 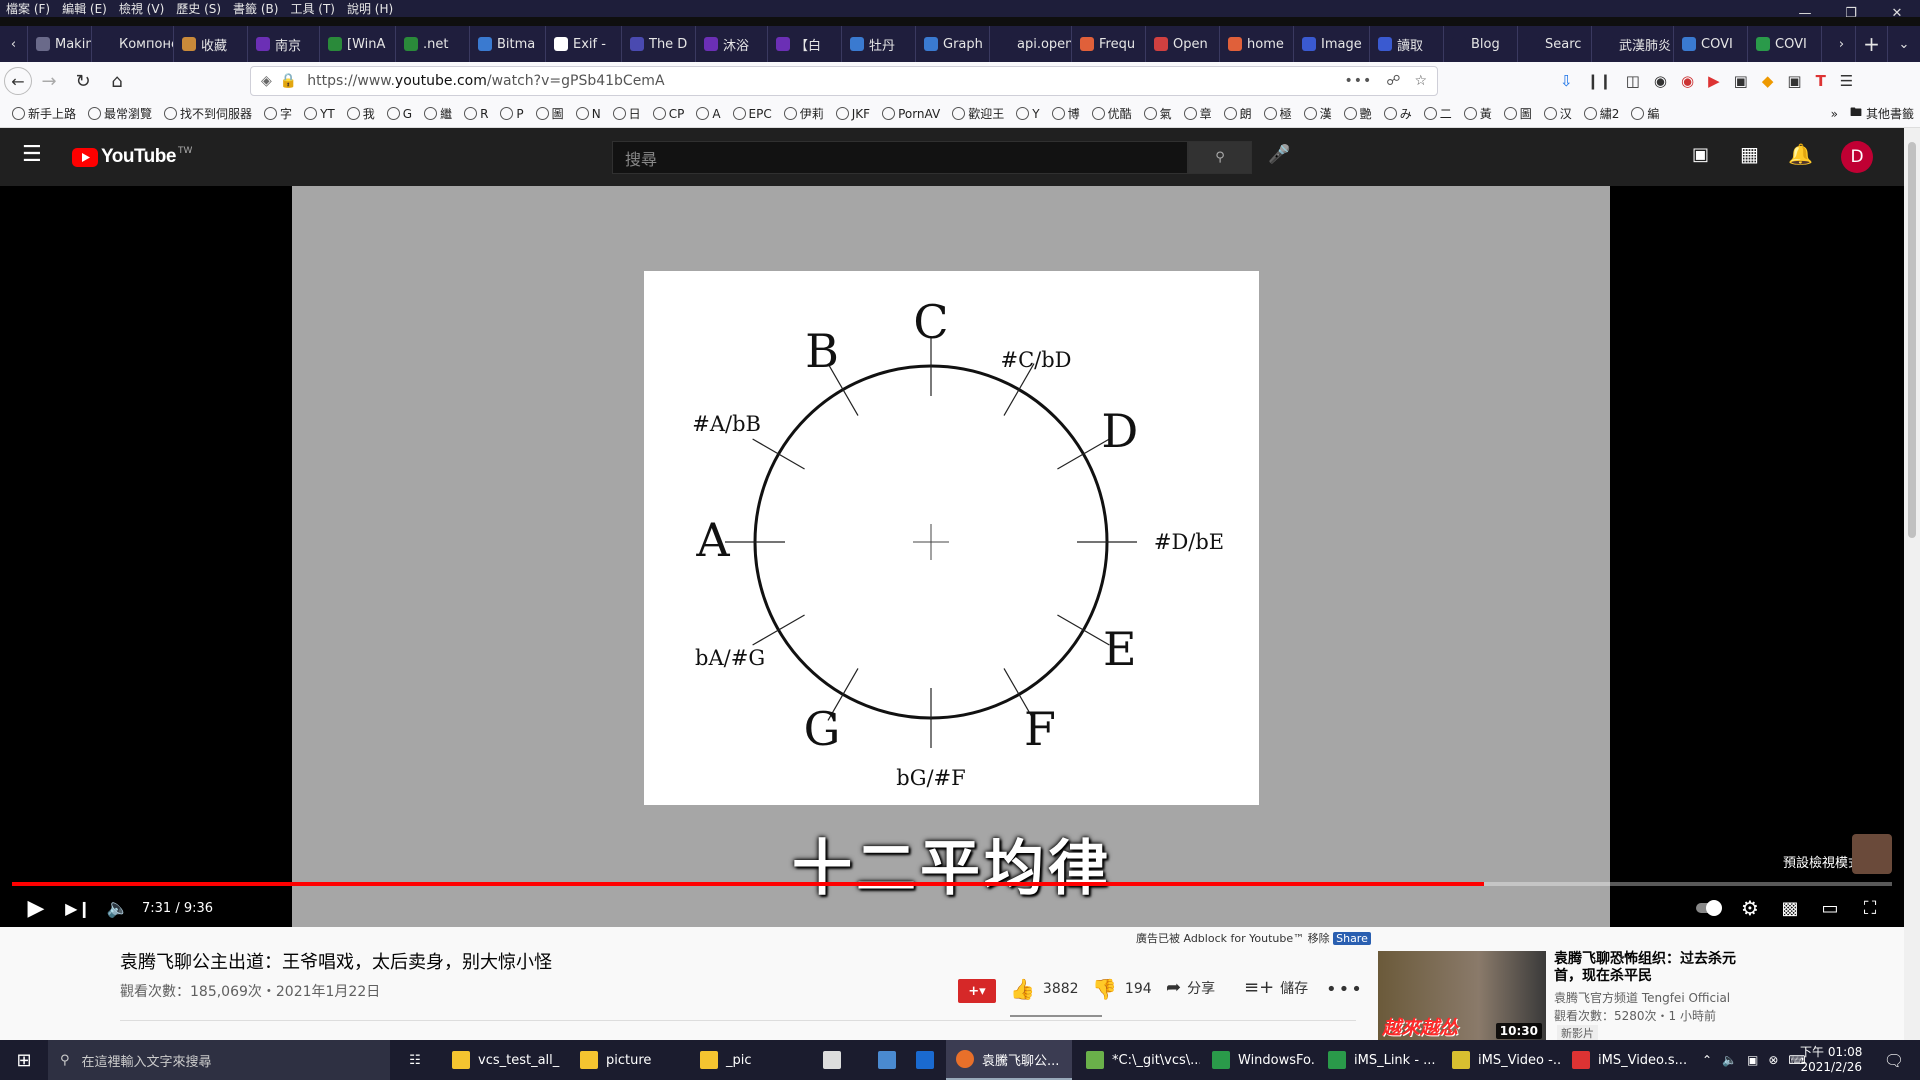 What do you see at coordinates (953, 44) in the screenshot?
I see `browser-tab: Graph` at bounding box center [953, 44].